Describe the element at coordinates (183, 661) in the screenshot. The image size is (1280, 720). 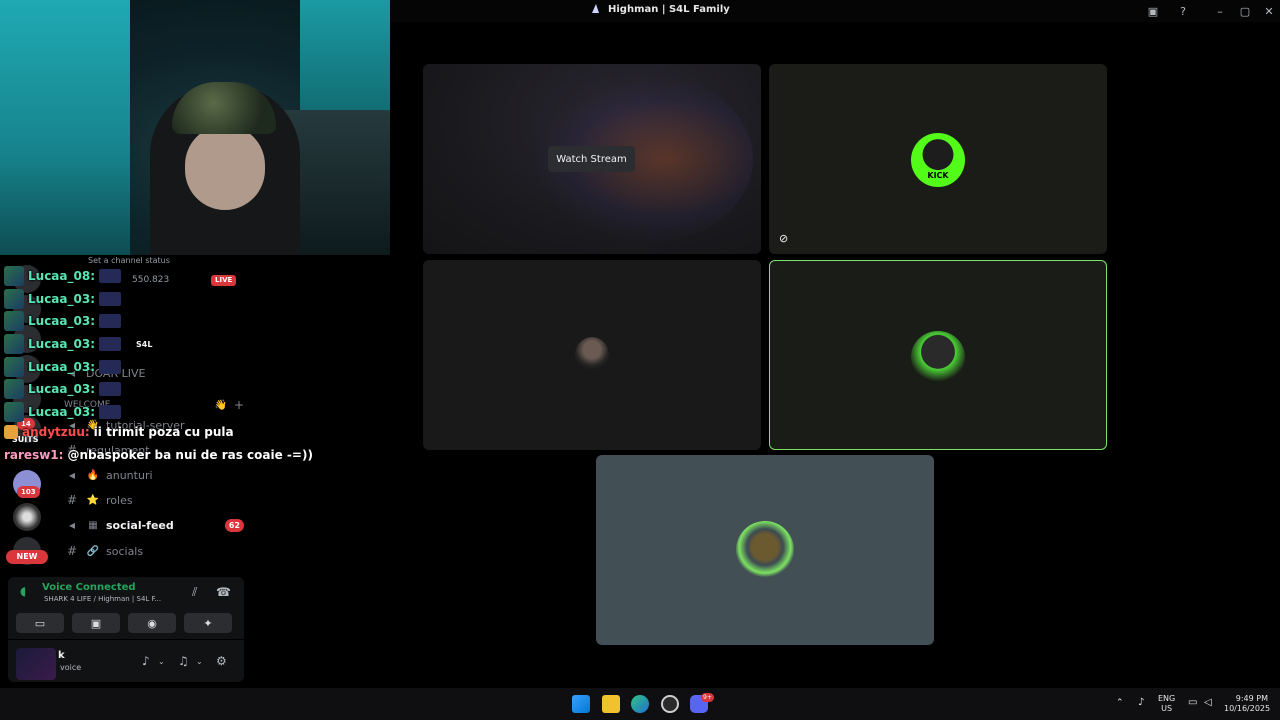
I see `headphones-icon: ♫` at that location.